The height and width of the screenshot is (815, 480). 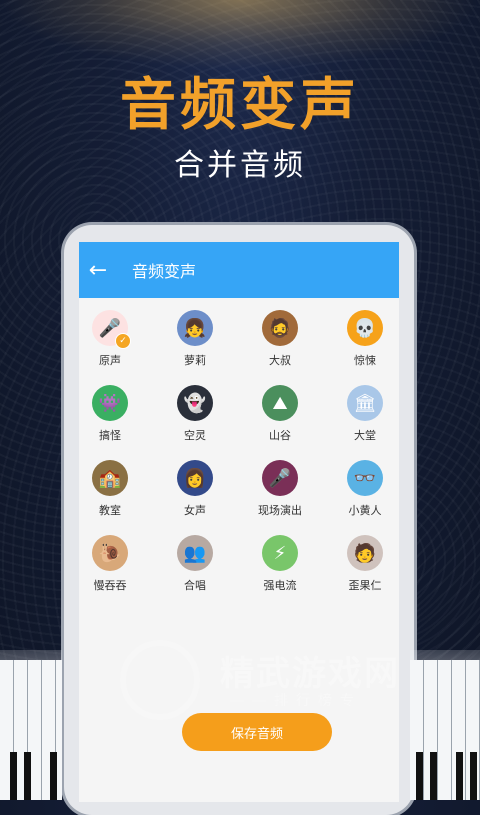 I want to click on effect-item: 👻 空灵, so click(x=195, y=414).